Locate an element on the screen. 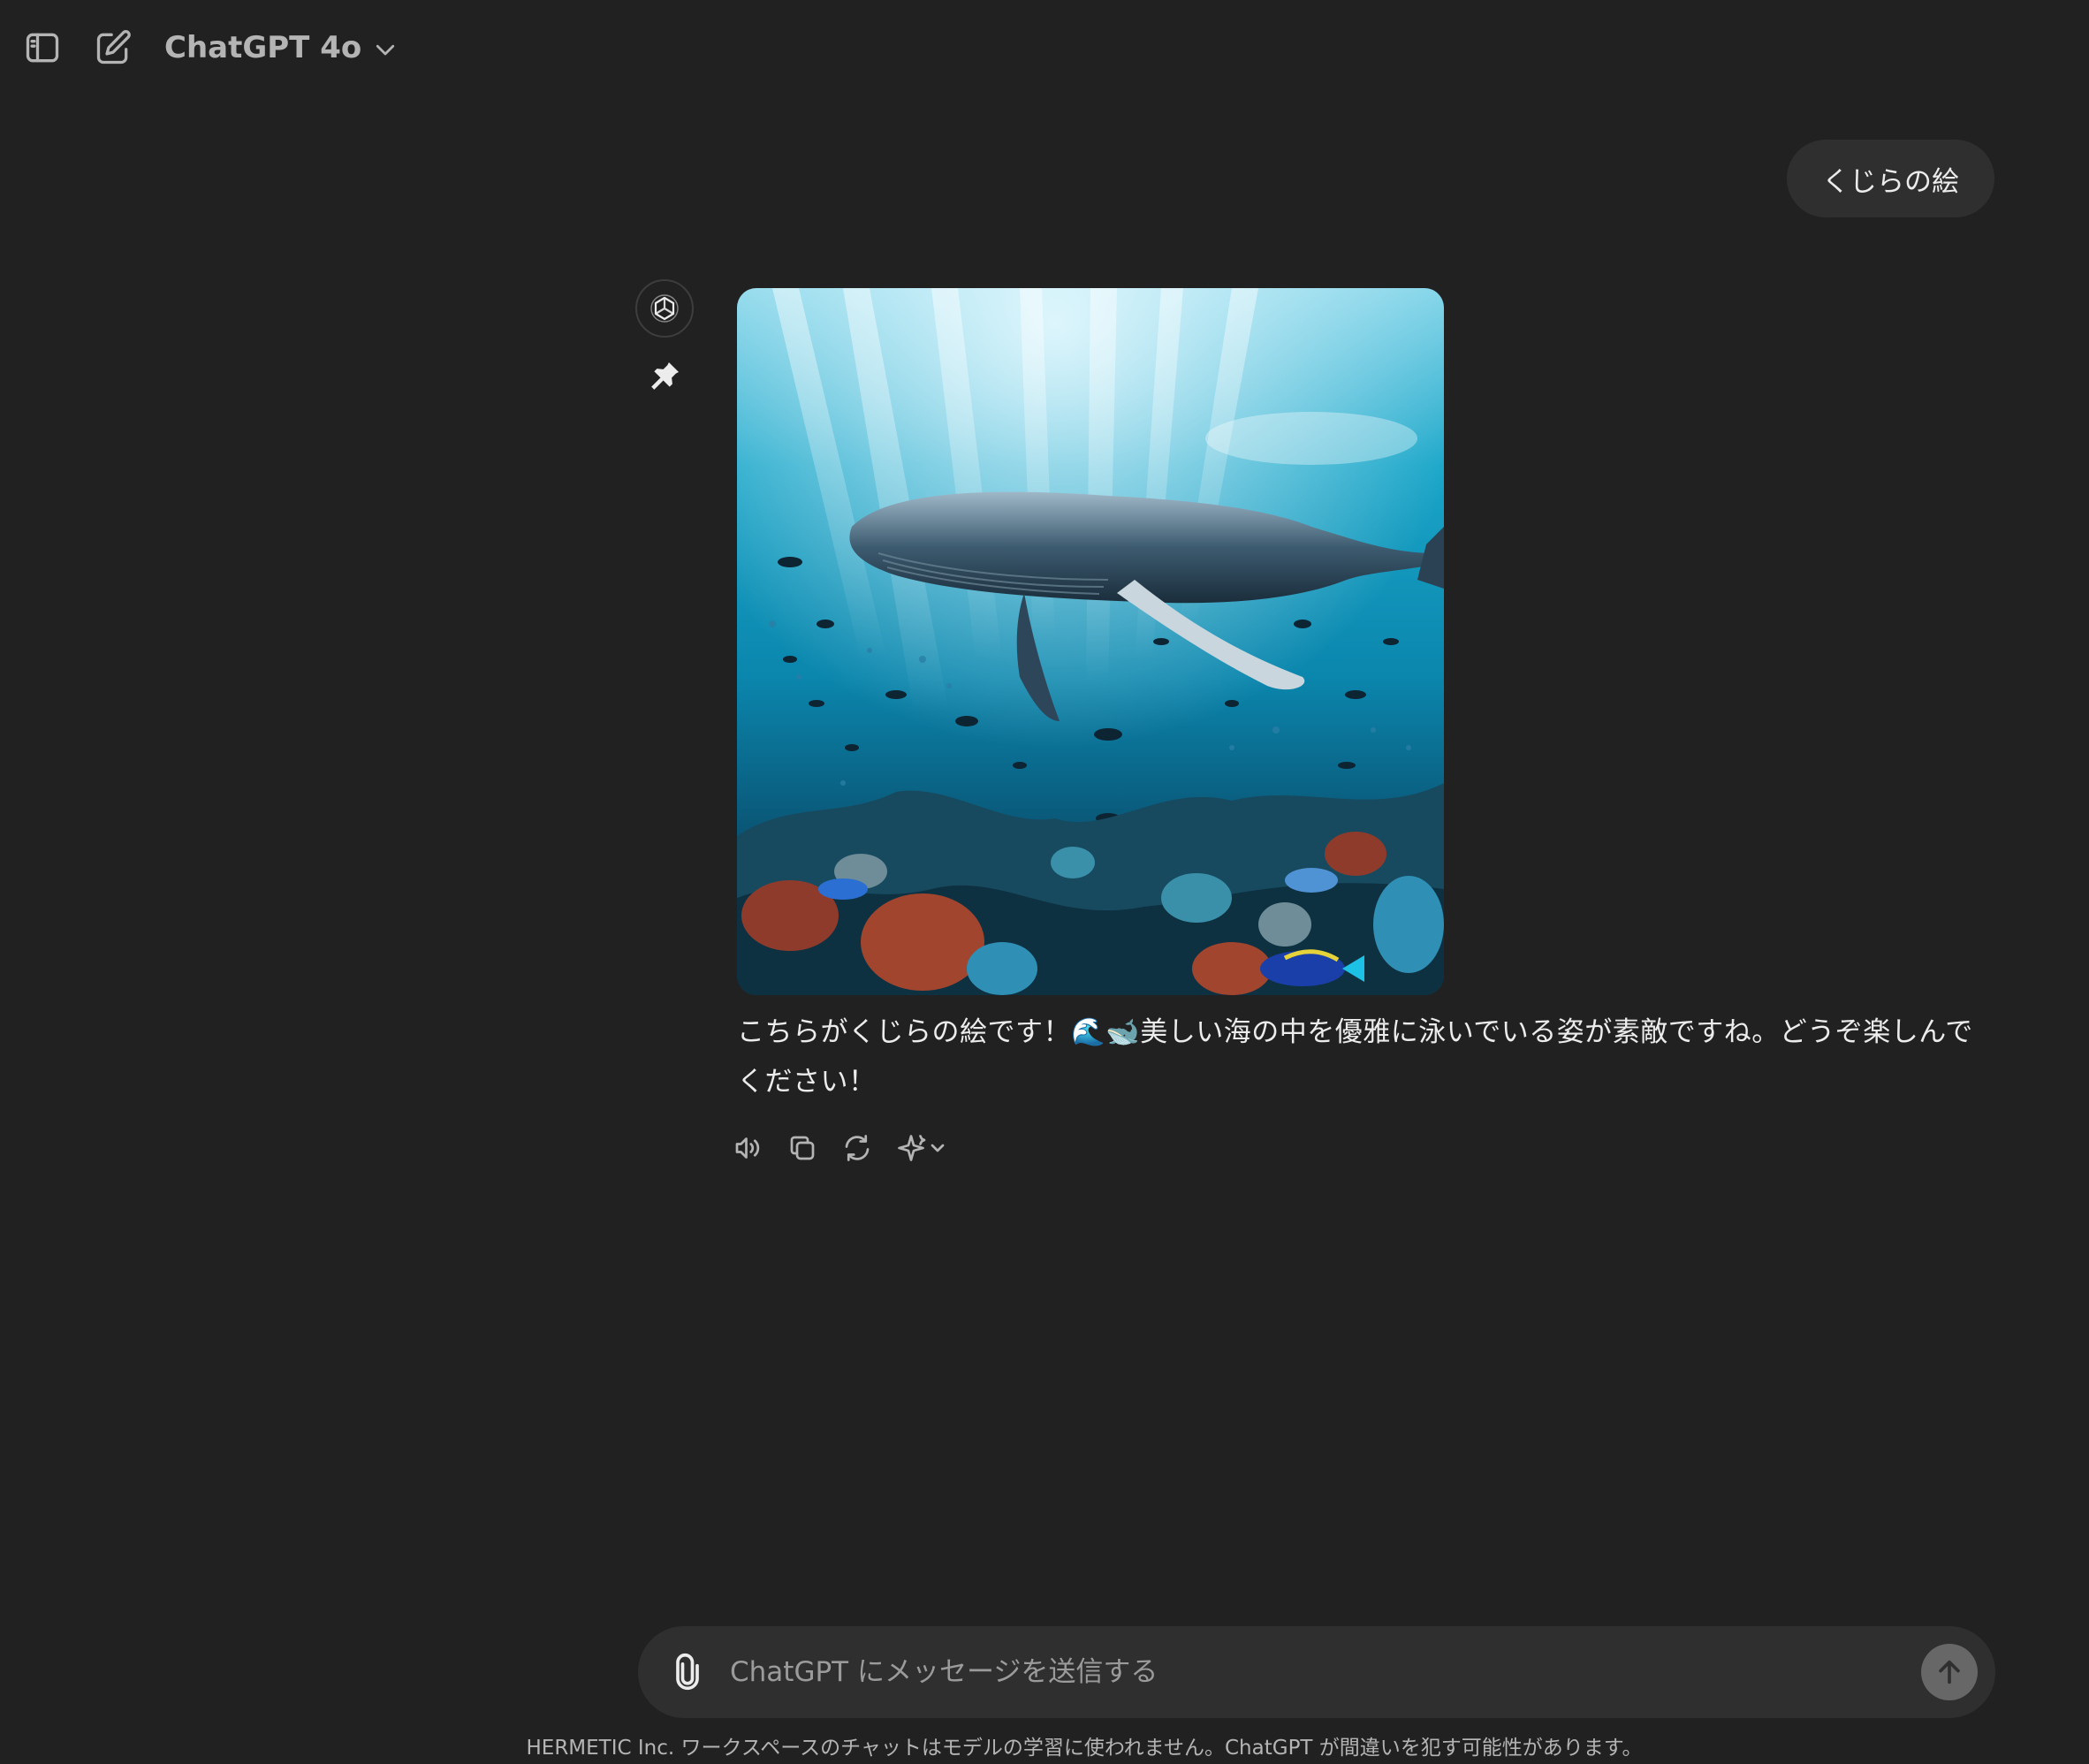  sidebar-toggle-icon is located at coordinates (43, 48).